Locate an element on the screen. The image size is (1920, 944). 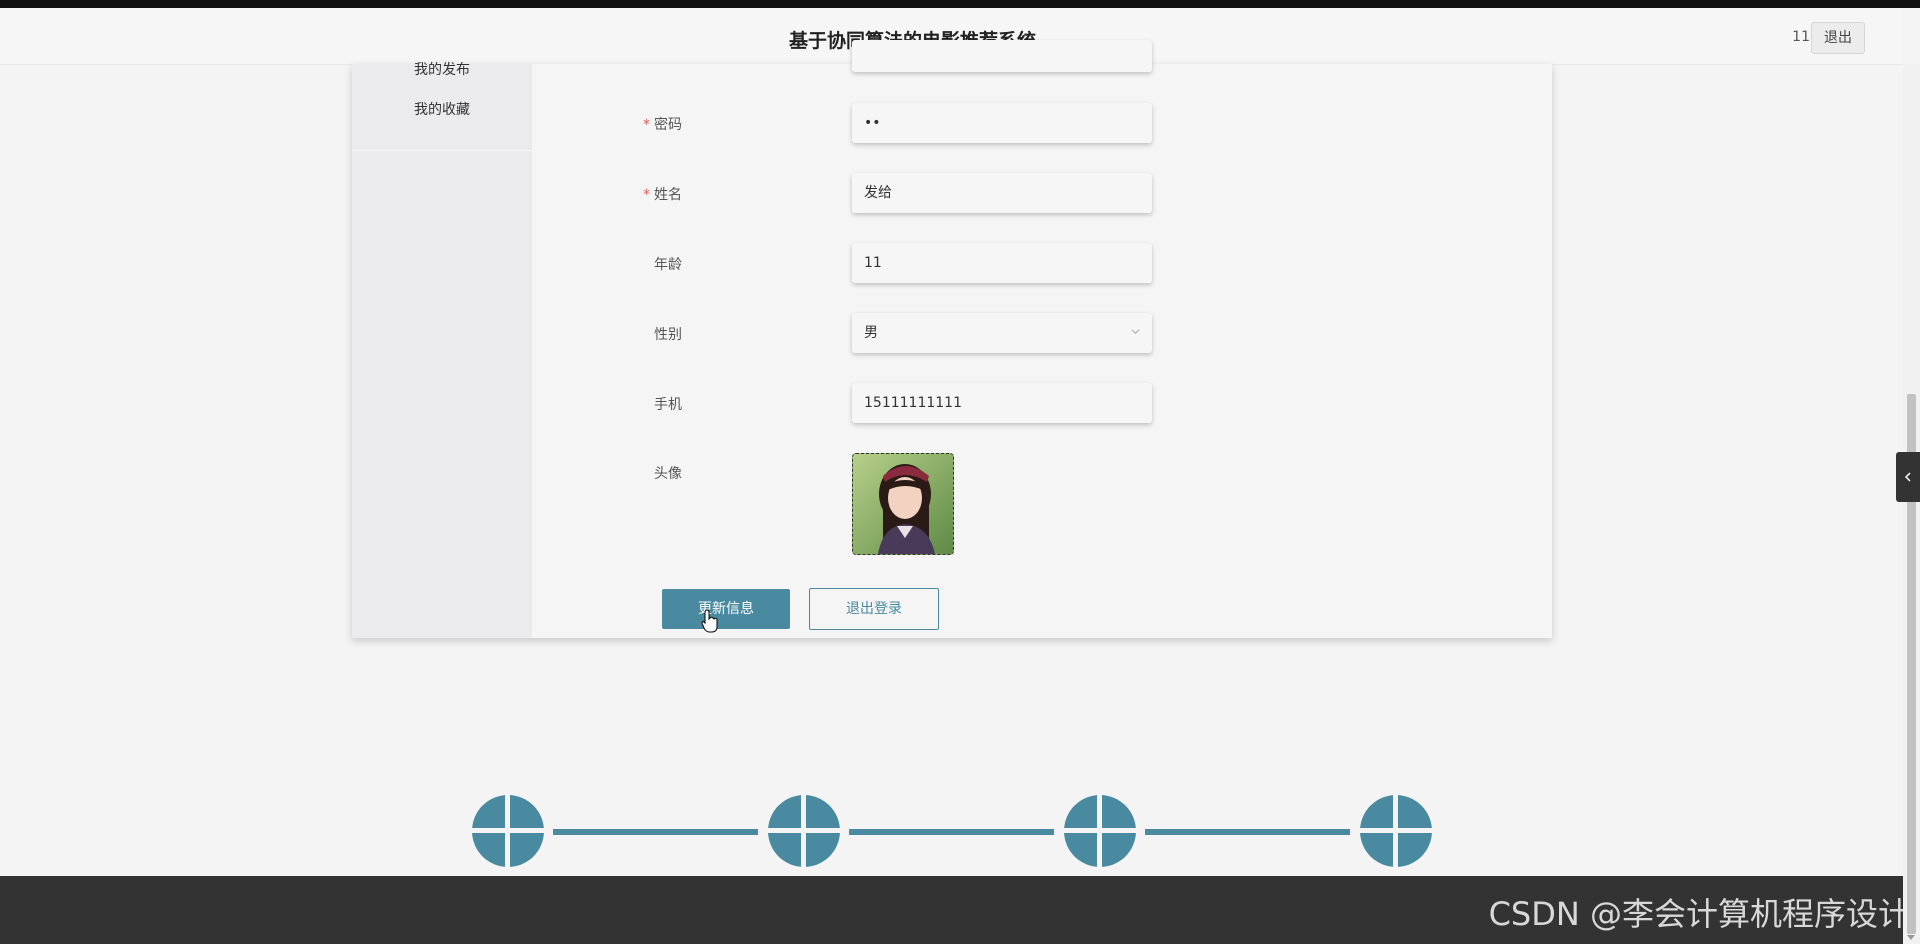
side-panel-toggle is located at coordinates (1908, 477).